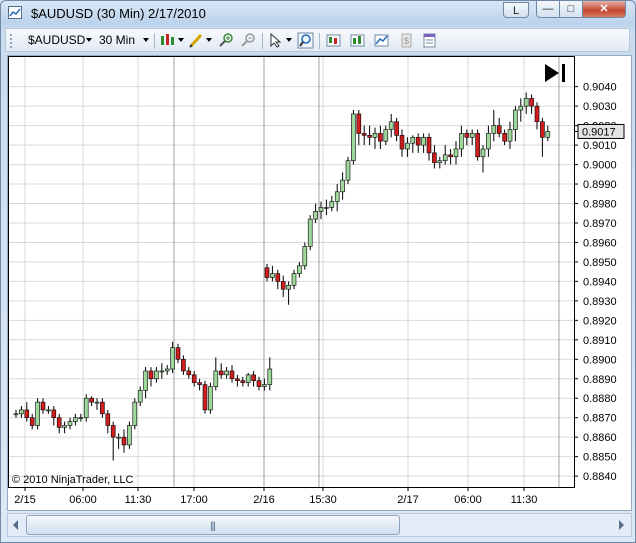  Describe the element at coordinates (600, 243) in the screenshot. I see `y-tick-label: 0.8960` at that location.